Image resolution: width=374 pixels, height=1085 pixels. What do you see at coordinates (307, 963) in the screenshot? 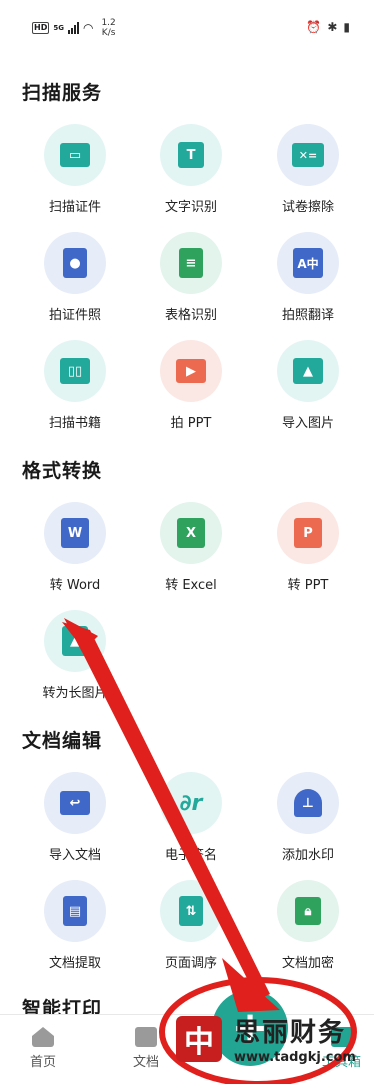
I see `doc-encrypt-label: 文档加密` at bounding box center [307, 963].